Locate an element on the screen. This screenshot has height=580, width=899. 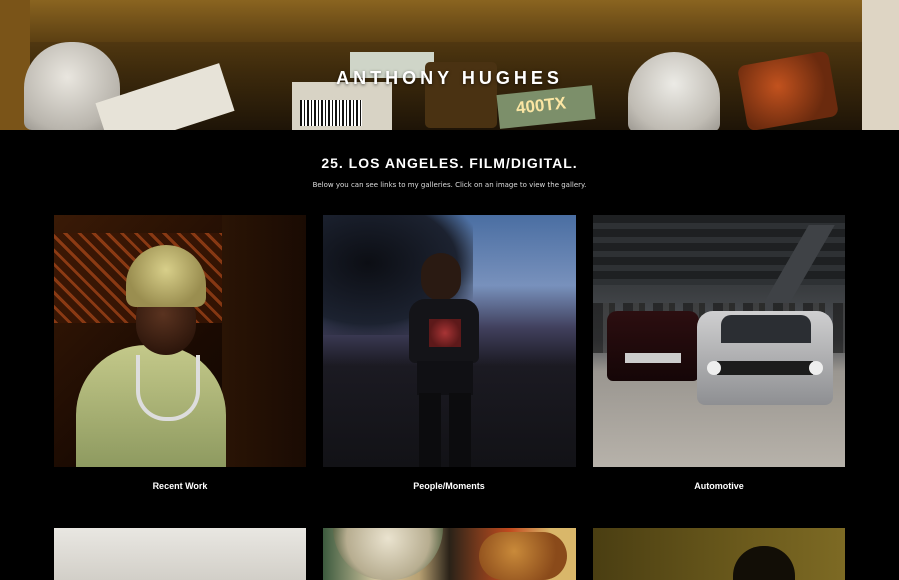
silhouette-shape is located at coordinates (764, 563).